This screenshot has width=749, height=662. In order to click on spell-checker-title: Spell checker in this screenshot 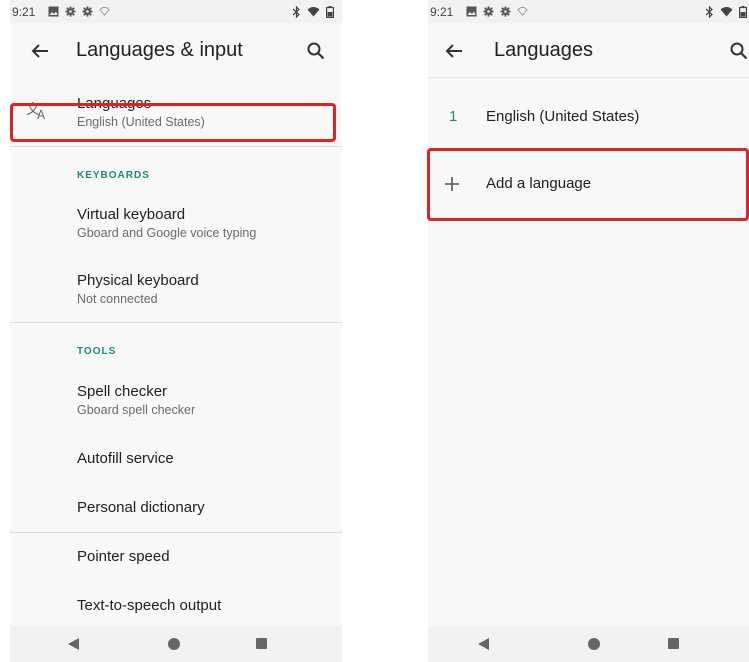, I will do `click(122, 391)`.